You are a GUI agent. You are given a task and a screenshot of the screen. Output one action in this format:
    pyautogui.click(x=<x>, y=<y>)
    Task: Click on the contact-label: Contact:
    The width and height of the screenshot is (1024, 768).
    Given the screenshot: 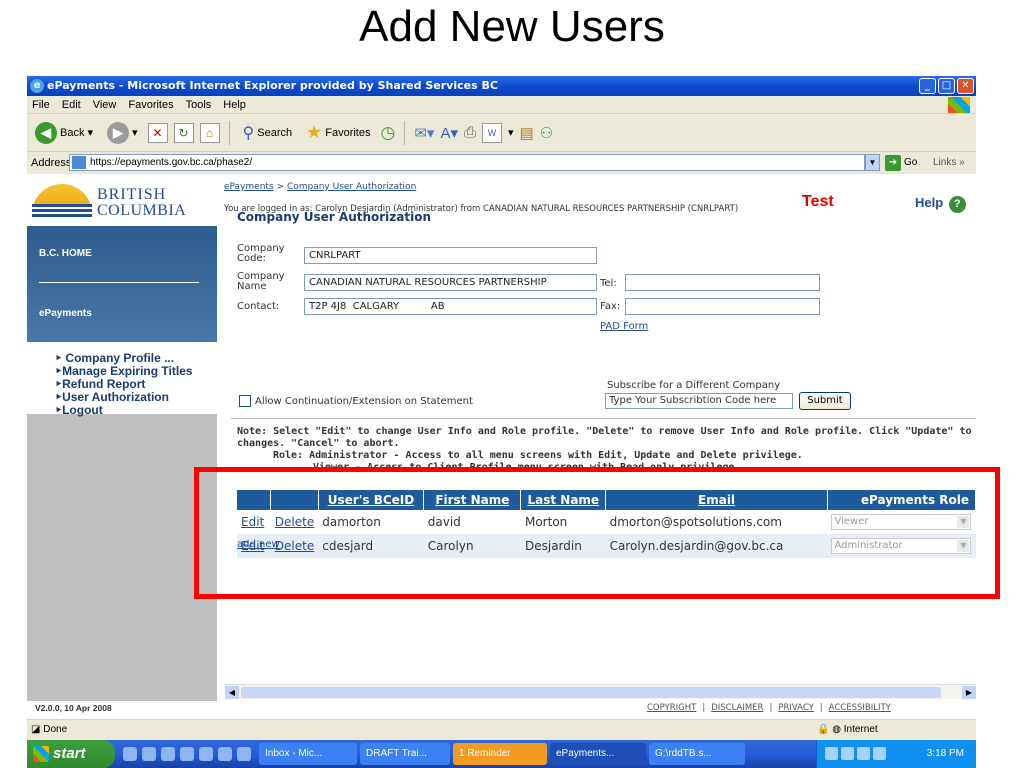 What is the action you would take?
    pyautogui.click(x=258, y=306)
    